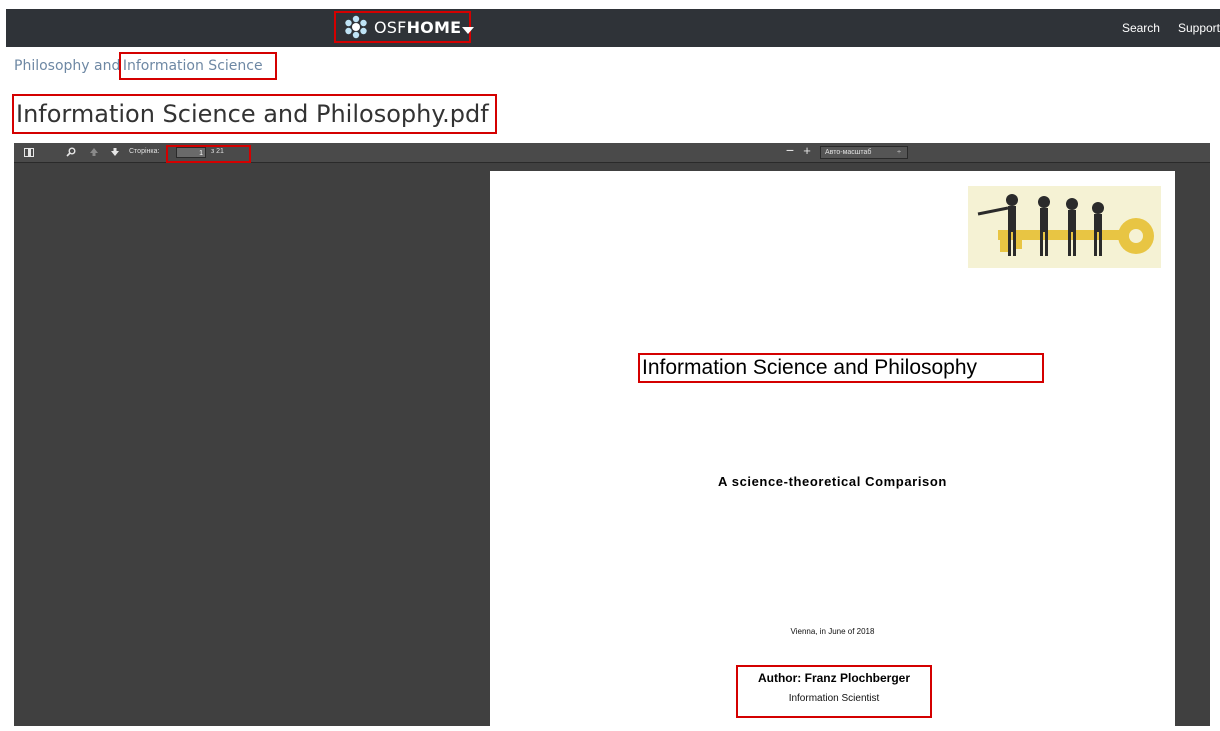 The width and height of the screenshot is (1220, 731). What do you see at coordinates (29, 152) in the screenshot?
I see `sidebar-toggle-icon` at bounding box center [29, 152].